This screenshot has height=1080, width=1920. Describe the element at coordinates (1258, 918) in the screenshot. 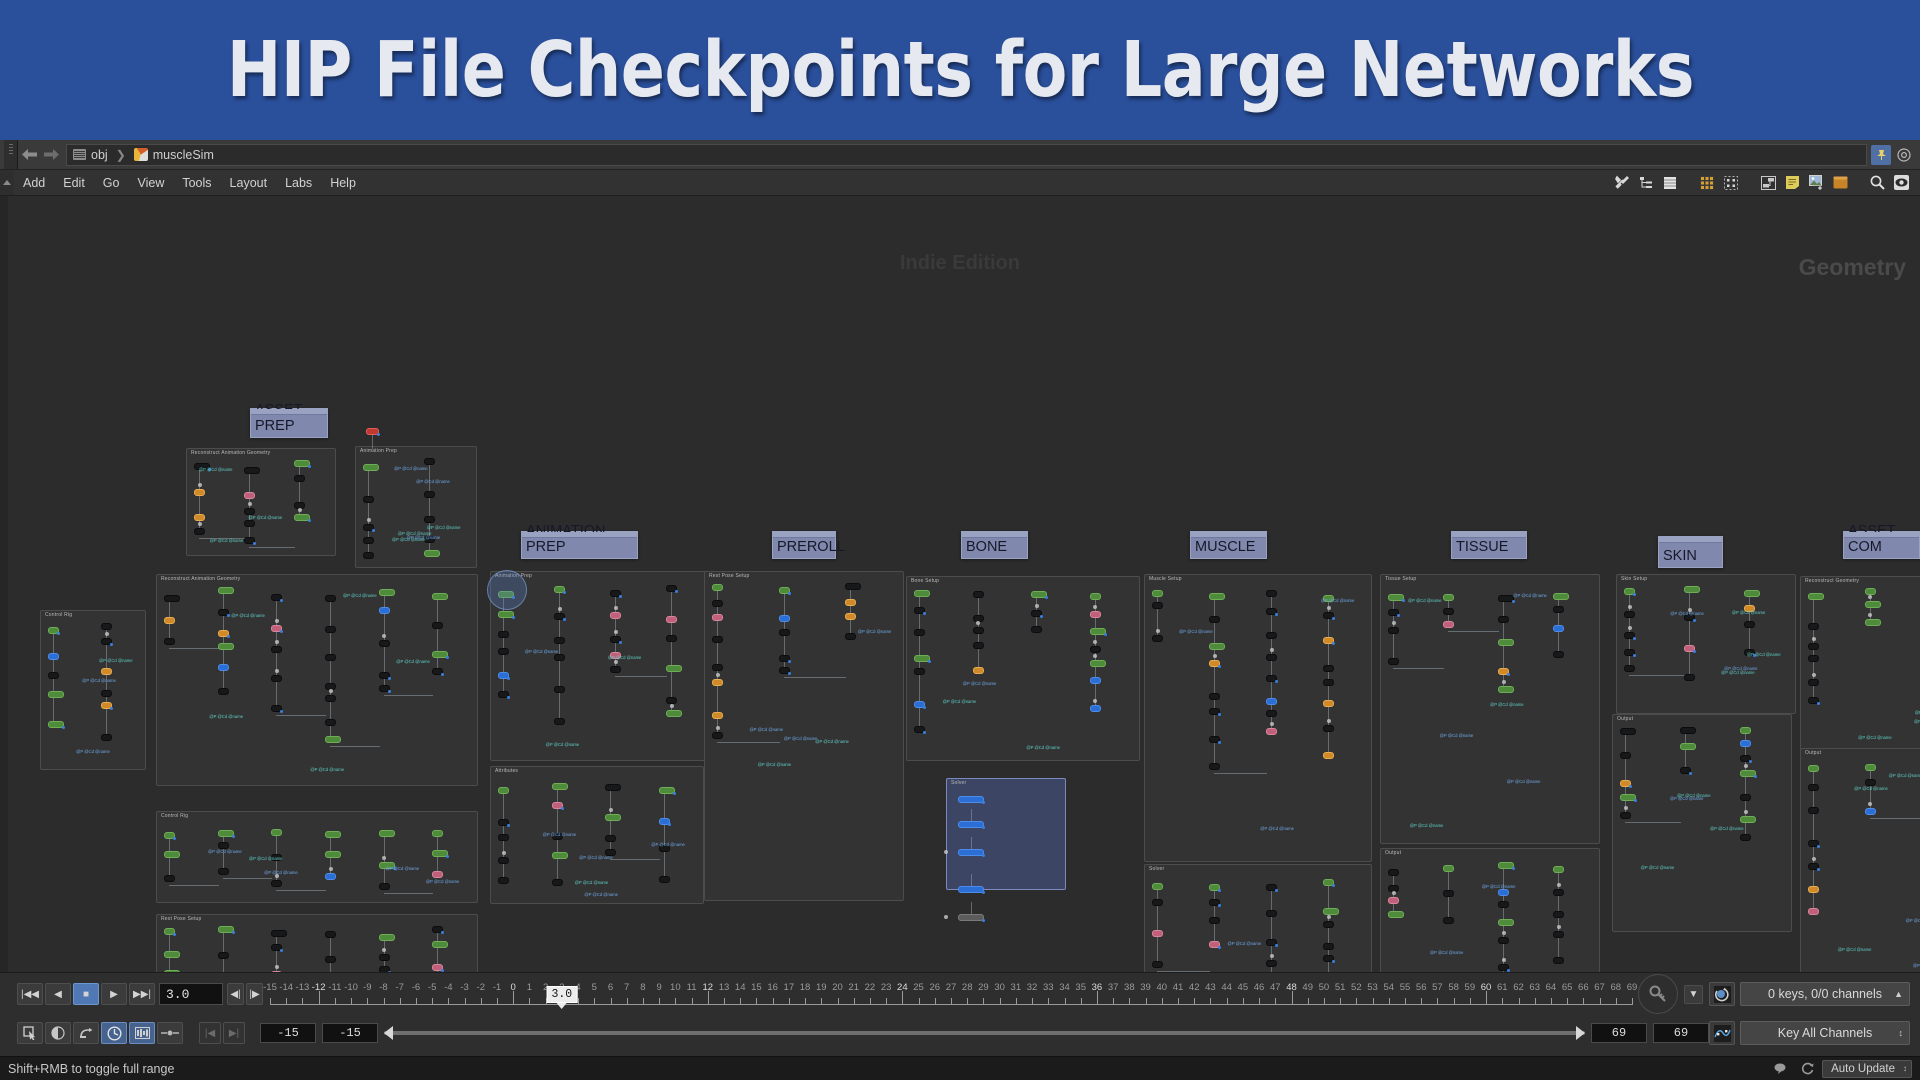

I see `network-box: Solver` at that location.